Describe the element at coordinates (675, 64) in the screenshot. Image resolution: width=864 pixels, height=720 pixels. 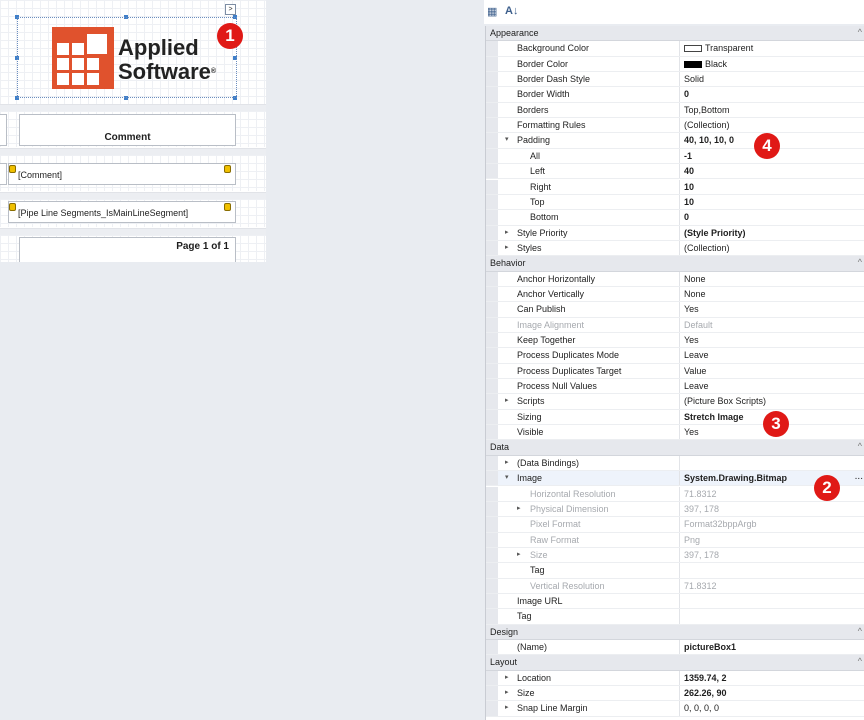
I see `prop-border-color: Border Color Black` at that location.